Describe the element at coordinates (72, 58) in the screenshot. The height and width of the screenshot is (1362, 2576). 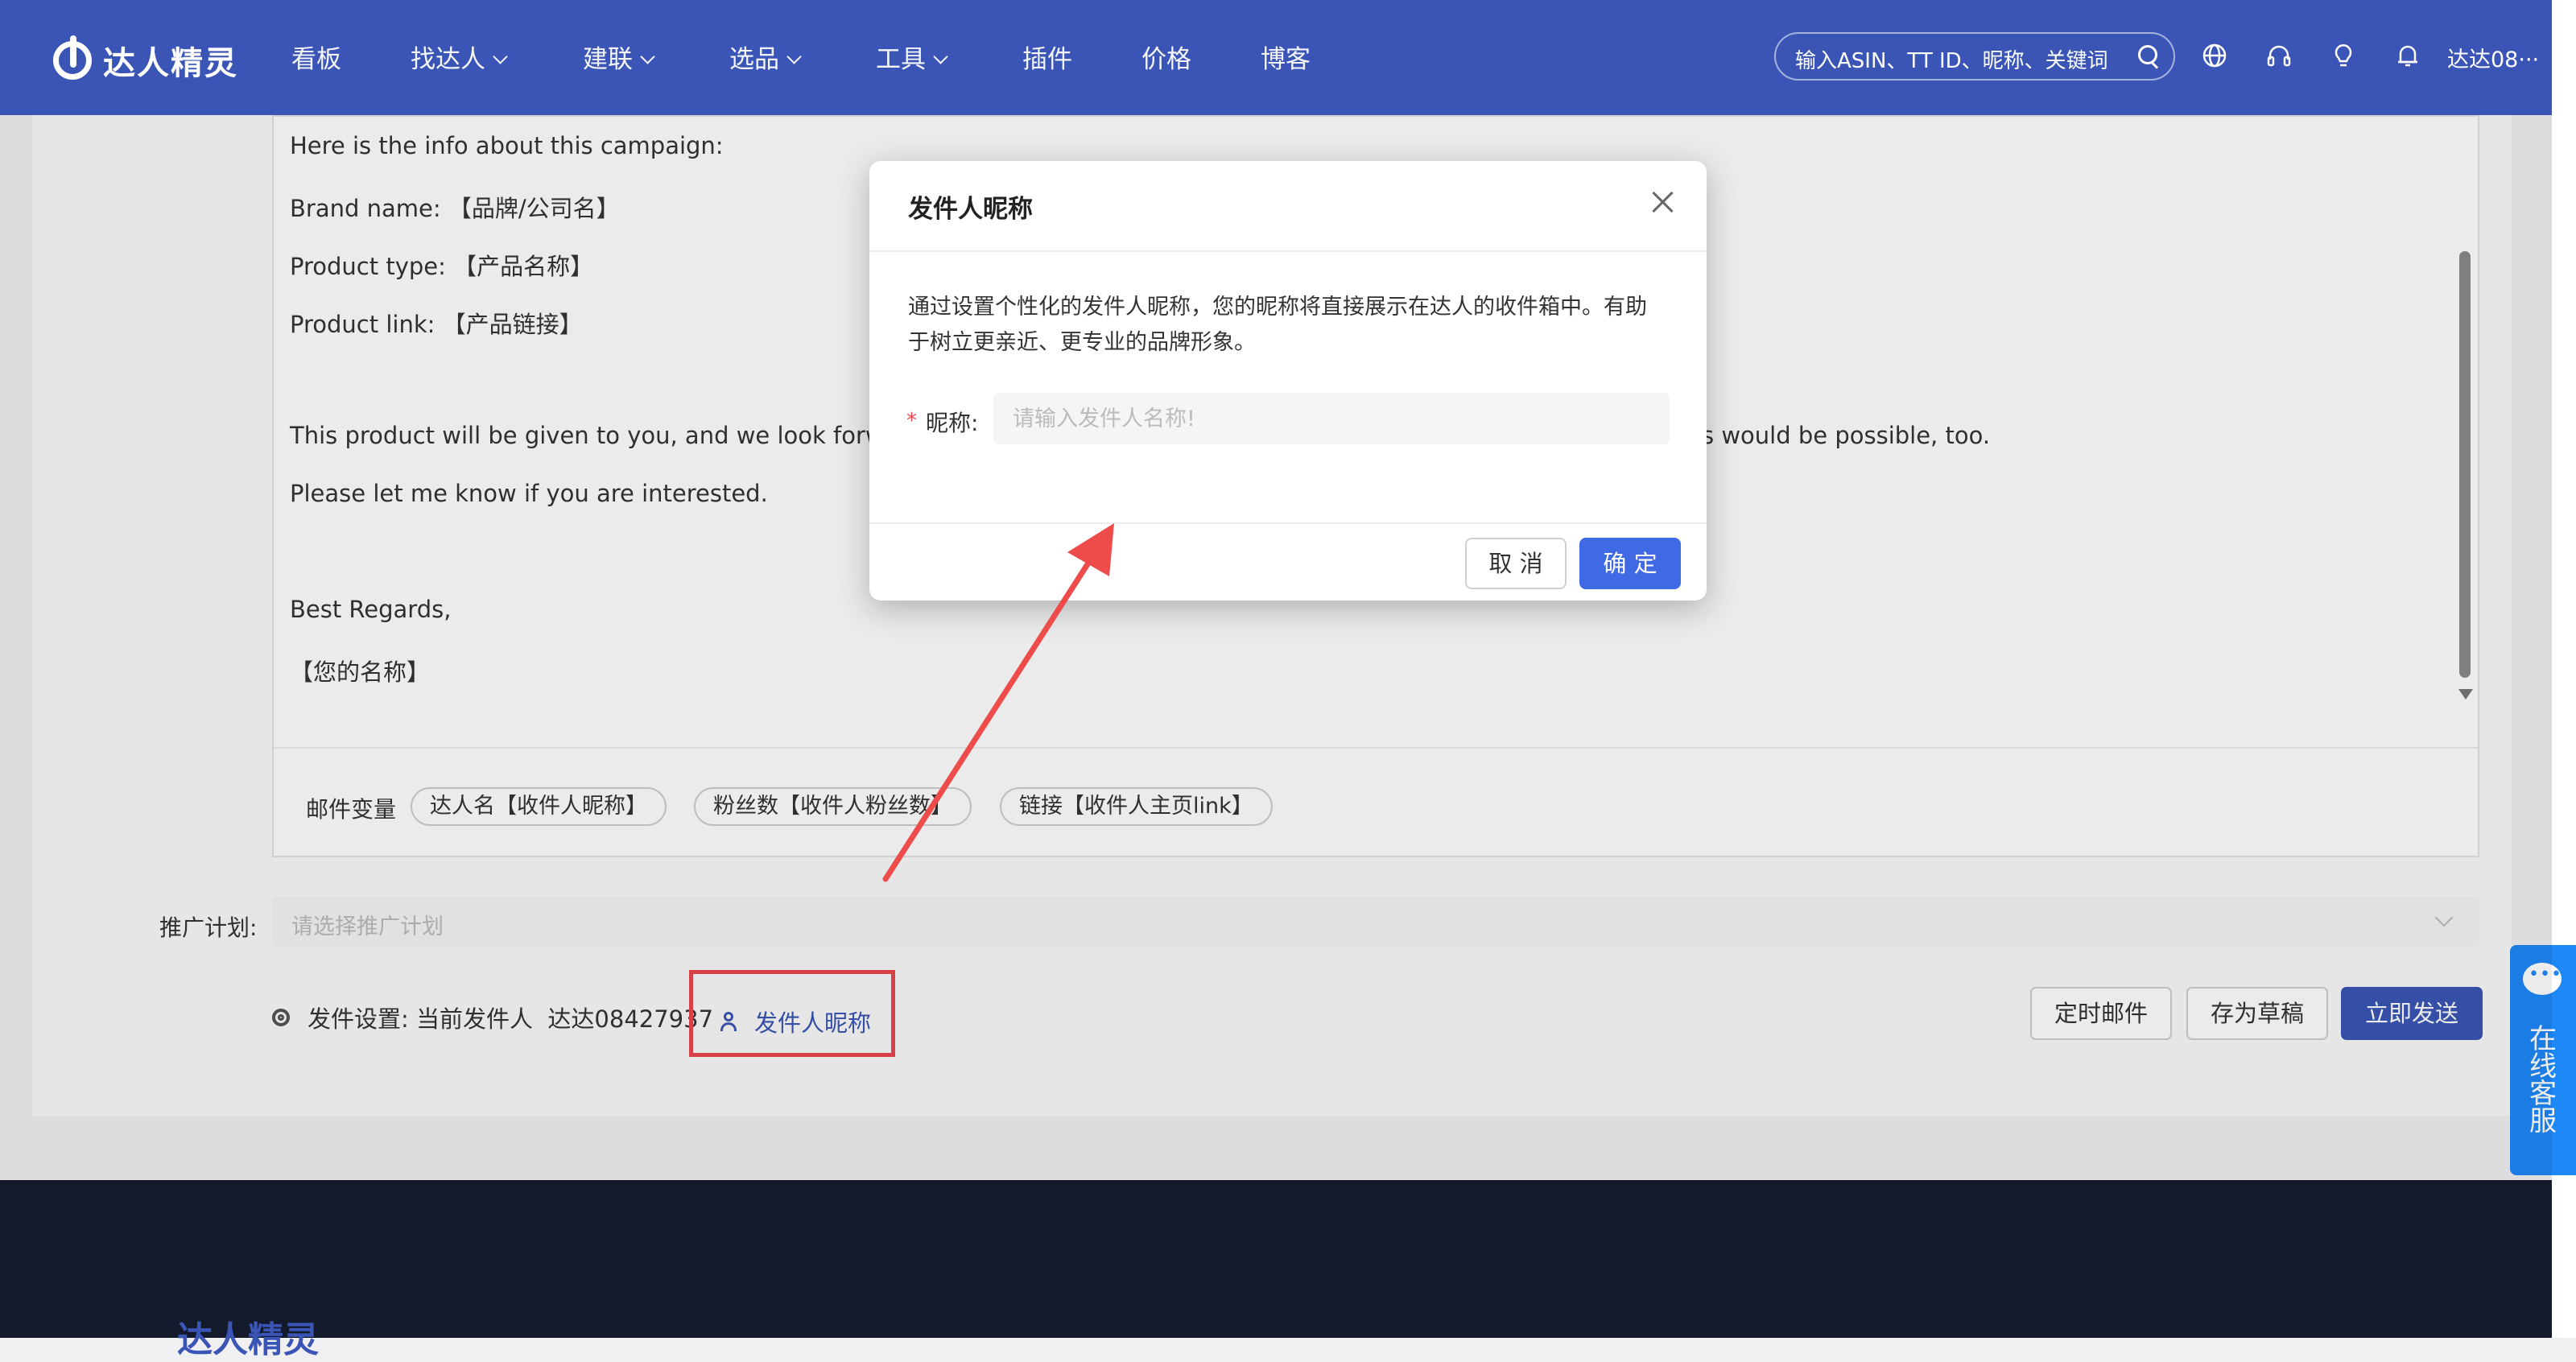
I see `logo-icon` at that location.